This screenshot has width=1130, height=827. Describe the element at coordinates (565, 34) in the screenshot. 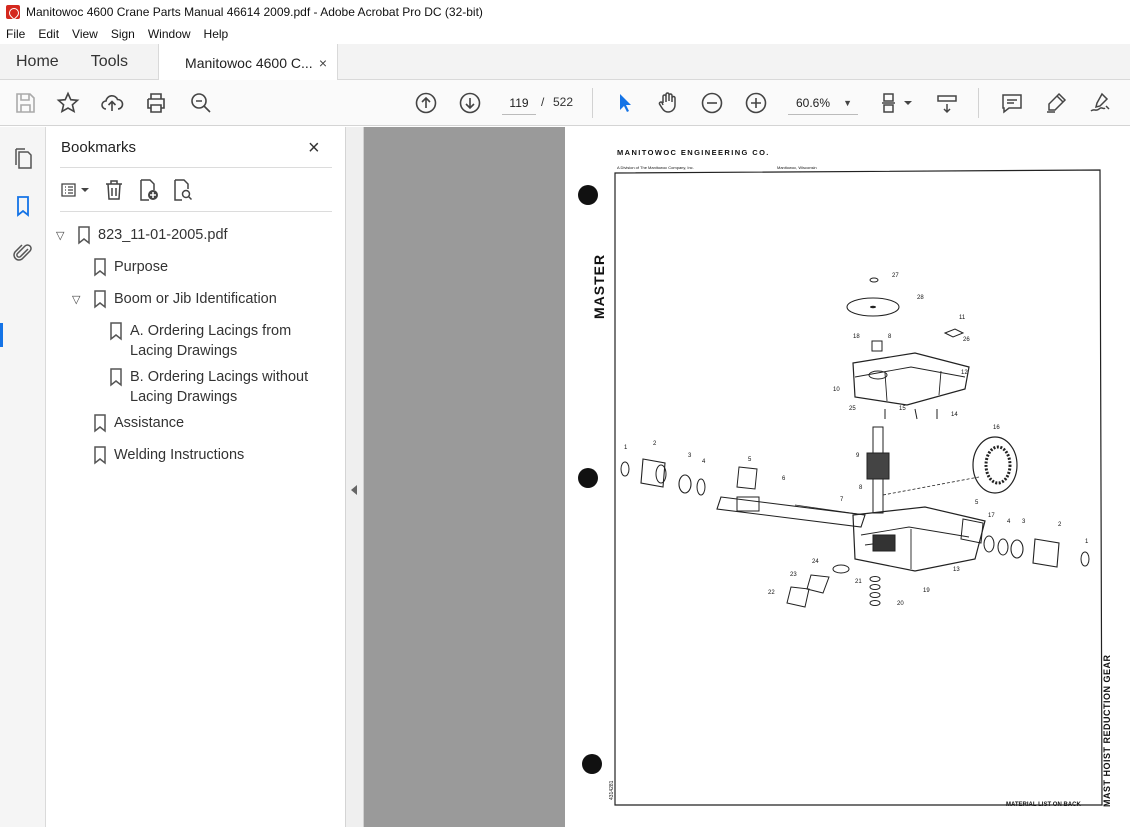

I see `menu-bar: File Edit View Sign Window Help` at that location.